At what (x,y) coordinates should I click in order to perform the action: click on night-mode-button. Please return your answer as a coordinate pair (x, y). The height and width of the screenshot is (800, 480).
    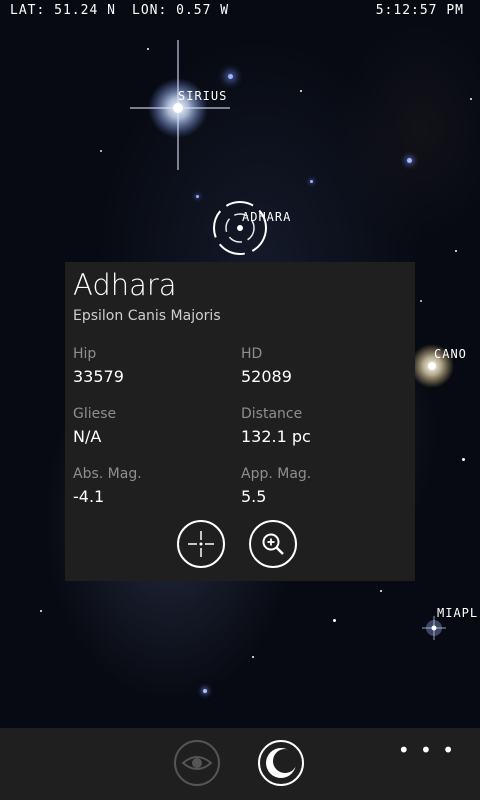
    Looking at the image, I should click on (281, 763).